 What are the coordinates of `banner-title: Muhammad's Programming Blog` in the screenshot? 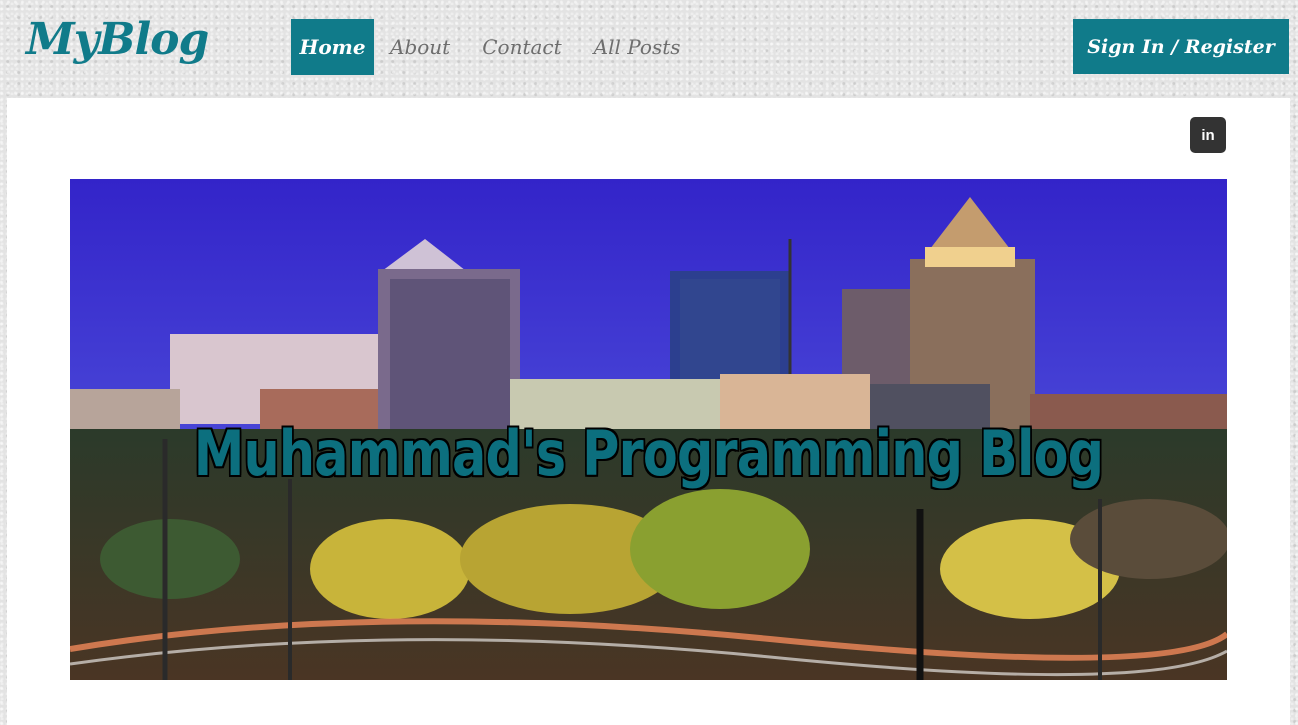 It's located at (648, 453).